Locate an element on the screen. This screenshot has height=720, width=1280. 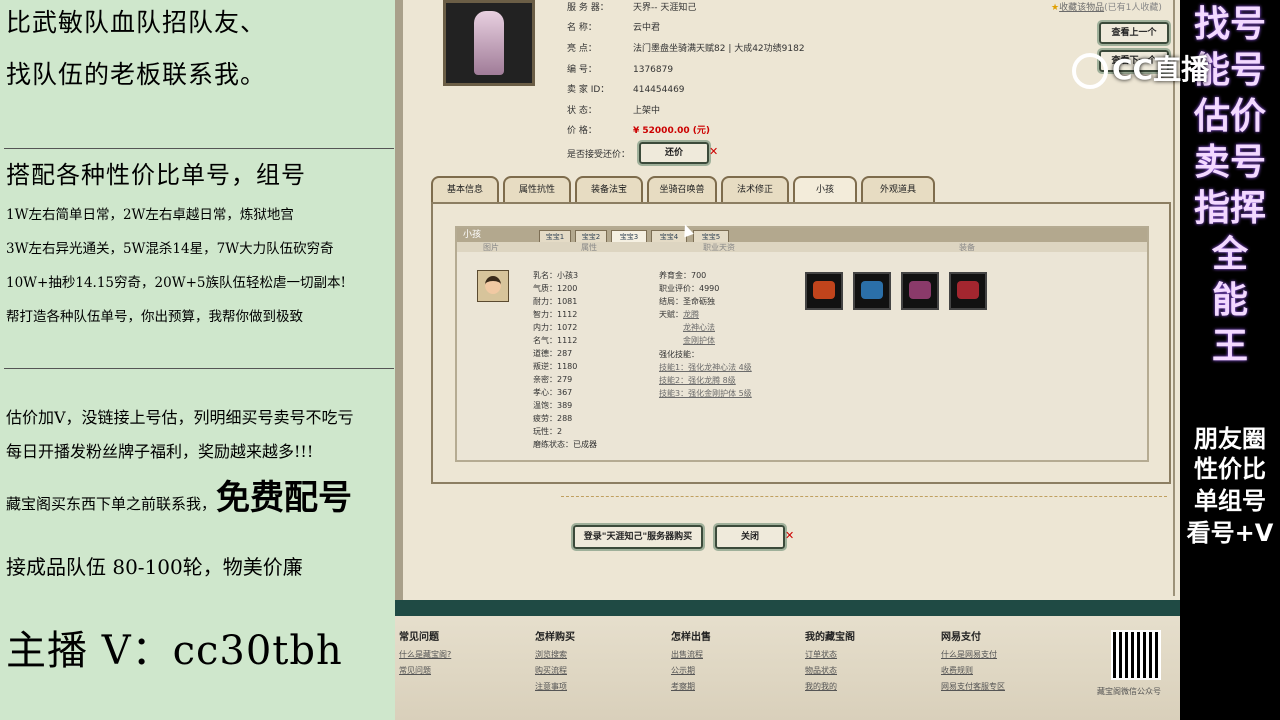
child-ending: 结局：圣命砺独 is located at coordinates (687, 301).